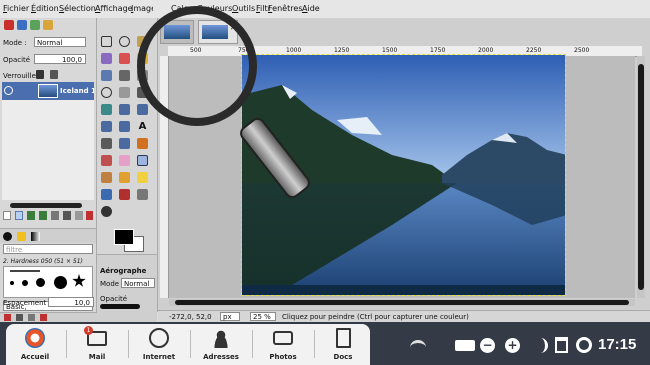 The image size is (650, 365). I want to click on flip-tool-icon, so click(124, 143).